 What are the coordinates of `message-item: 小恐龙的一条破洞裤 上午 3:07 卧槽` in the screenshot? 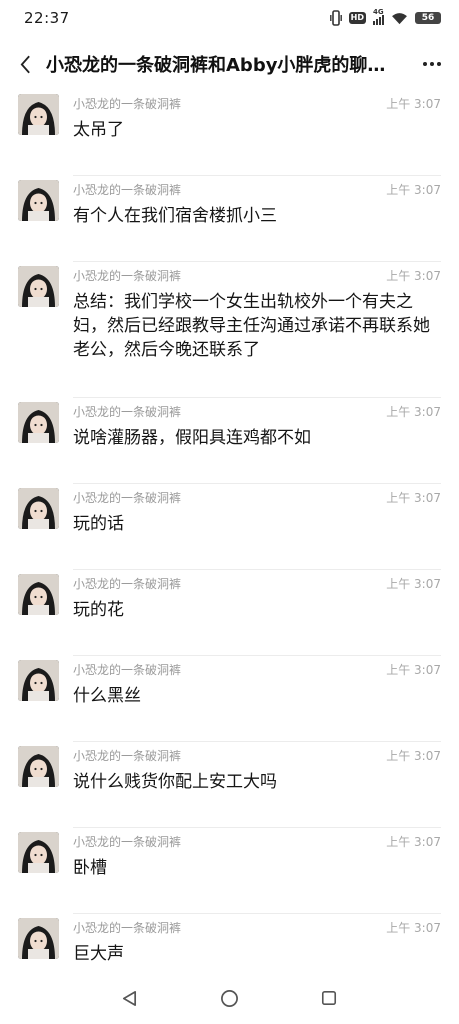 It's located at (229, 871).